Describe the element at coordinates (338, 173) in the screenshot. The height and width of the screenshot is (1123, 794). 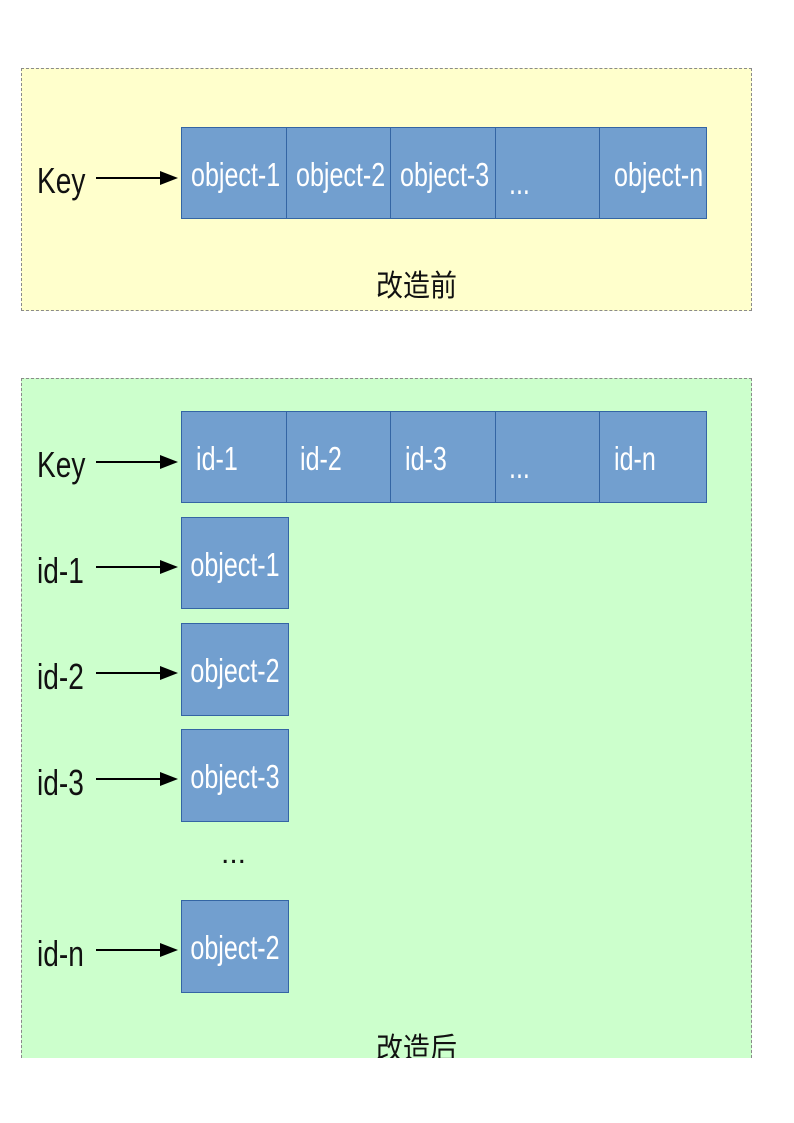
I see `array-cell: object-2` at that location.